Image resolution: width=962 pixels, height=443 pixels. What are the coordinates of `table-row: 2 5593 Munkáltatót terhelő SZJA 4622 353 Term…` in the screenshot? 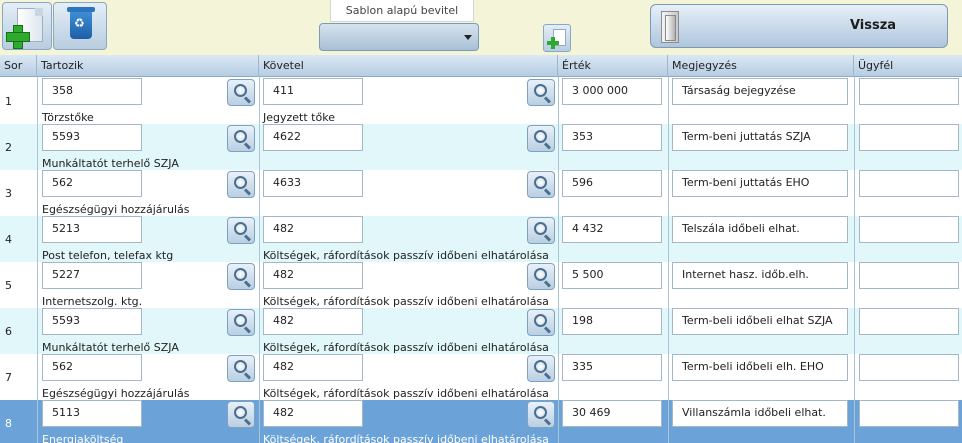 It's located at (481, 147).